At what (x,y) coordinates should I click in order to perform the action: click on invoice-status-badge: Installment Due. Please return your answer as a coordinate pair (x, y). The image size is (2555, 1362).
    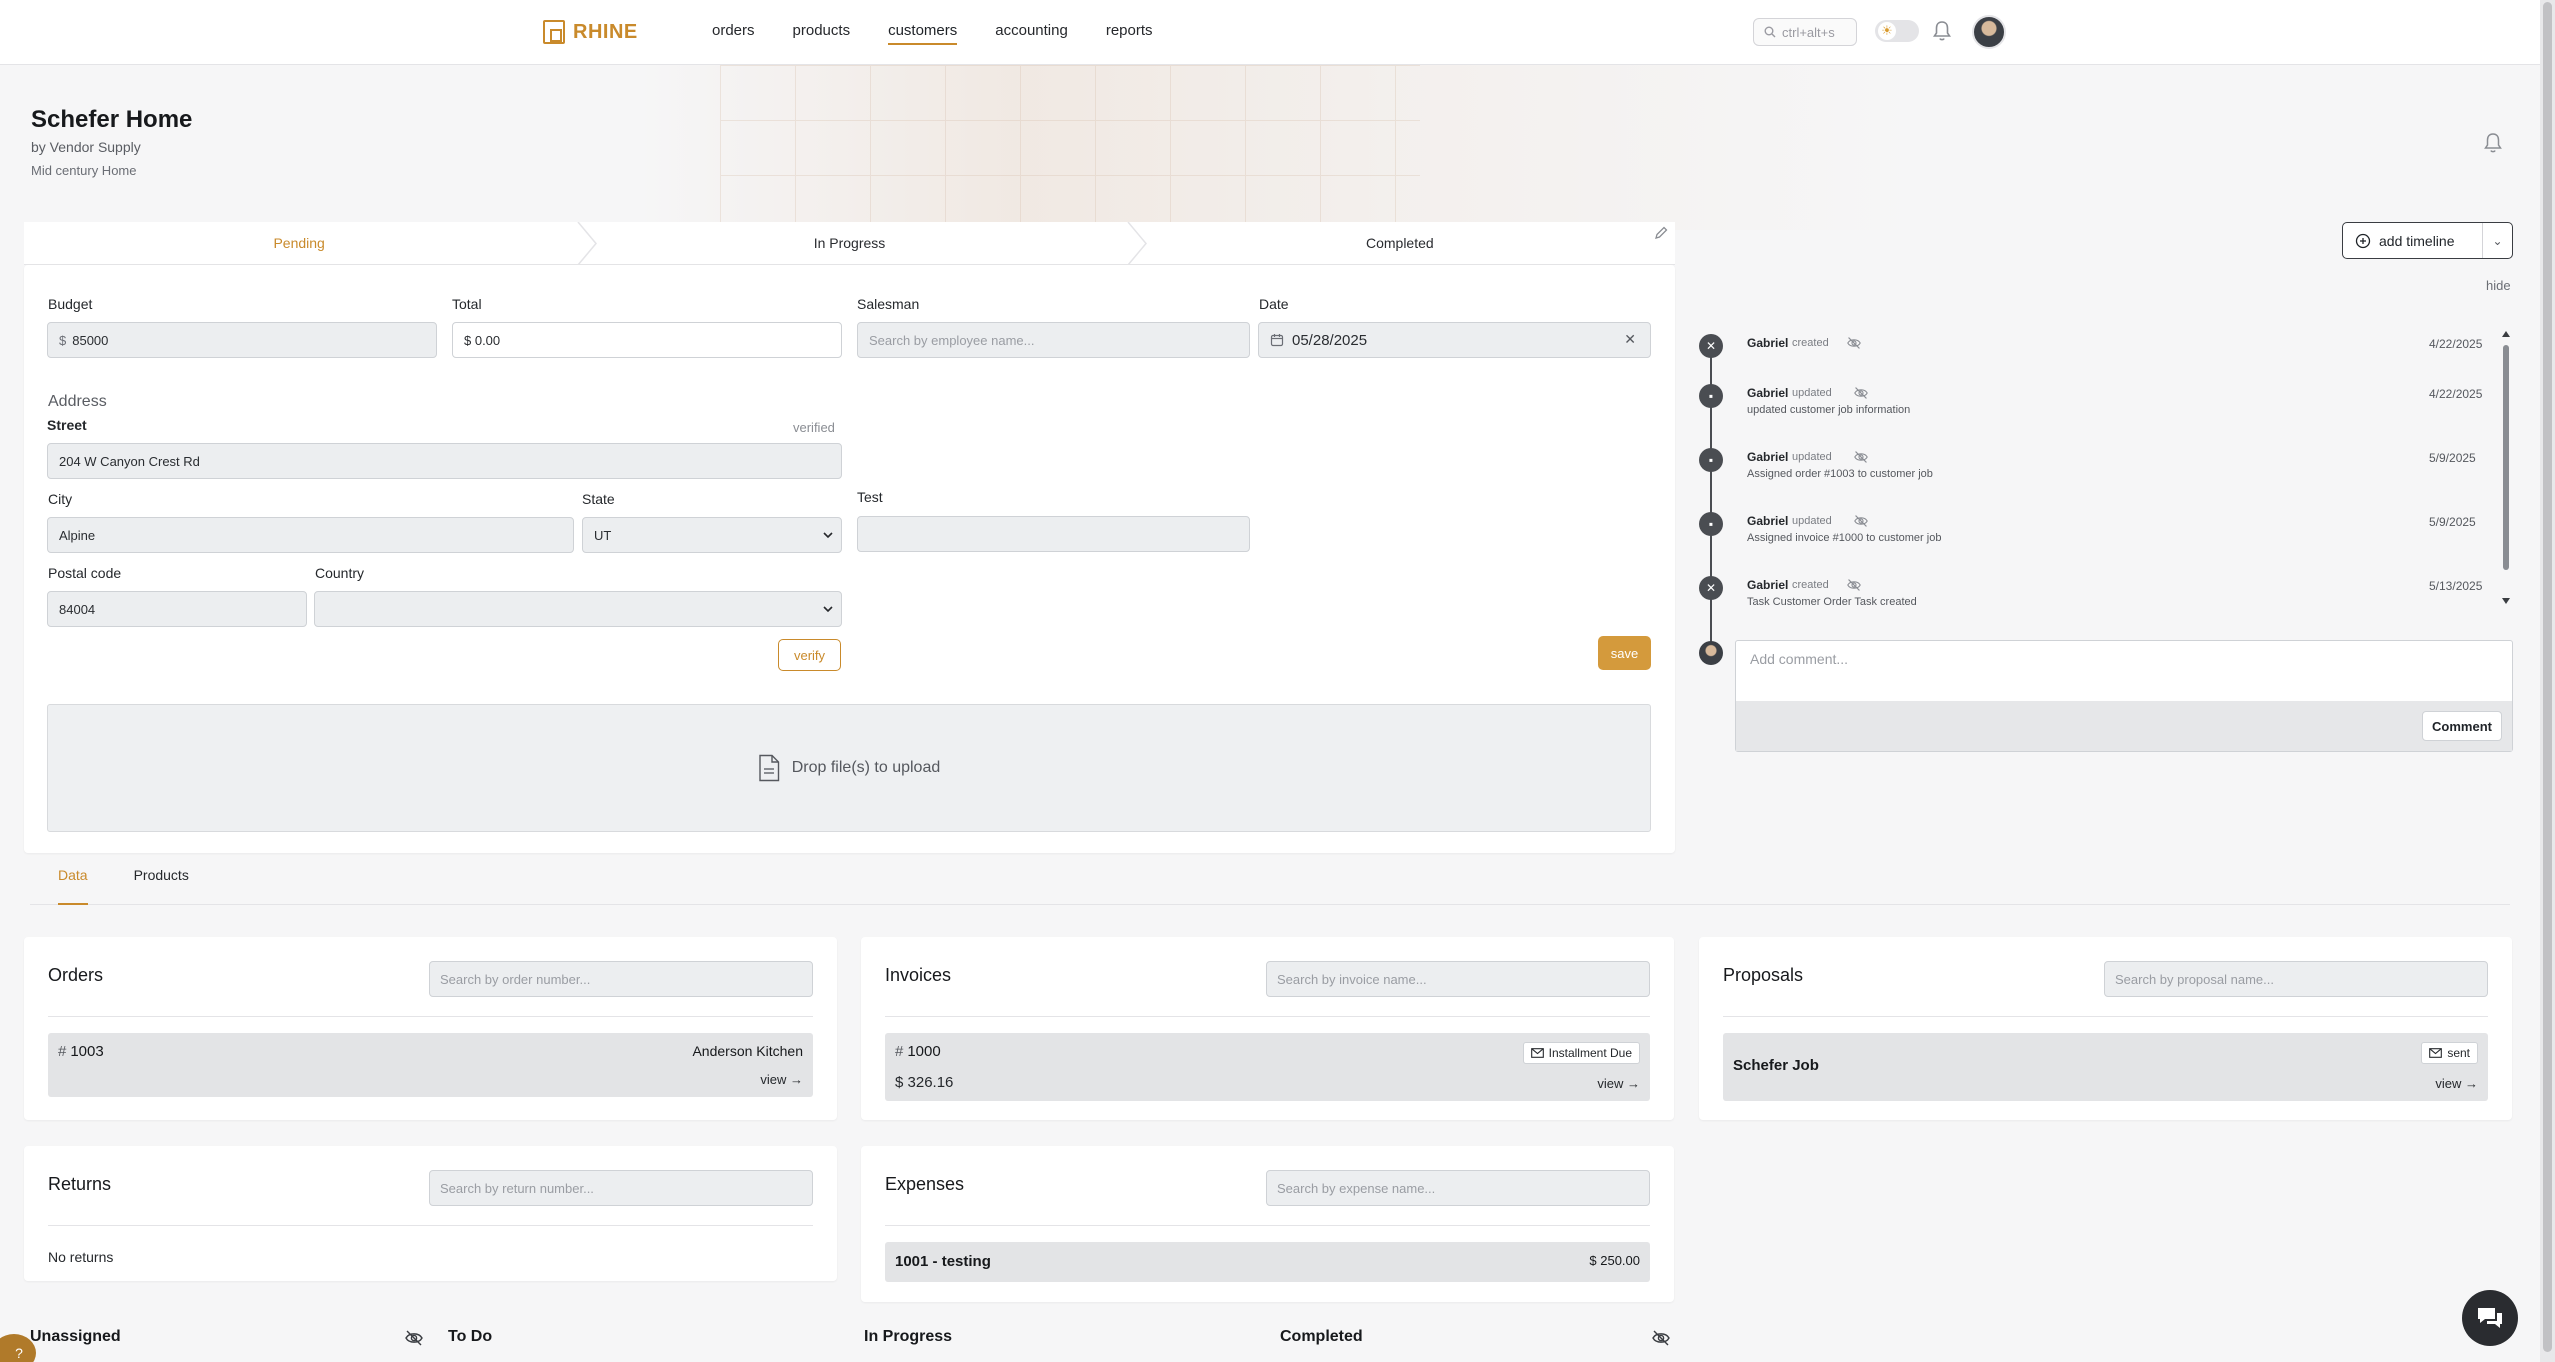
    Looking at the image, I should click on (1581, 1053).